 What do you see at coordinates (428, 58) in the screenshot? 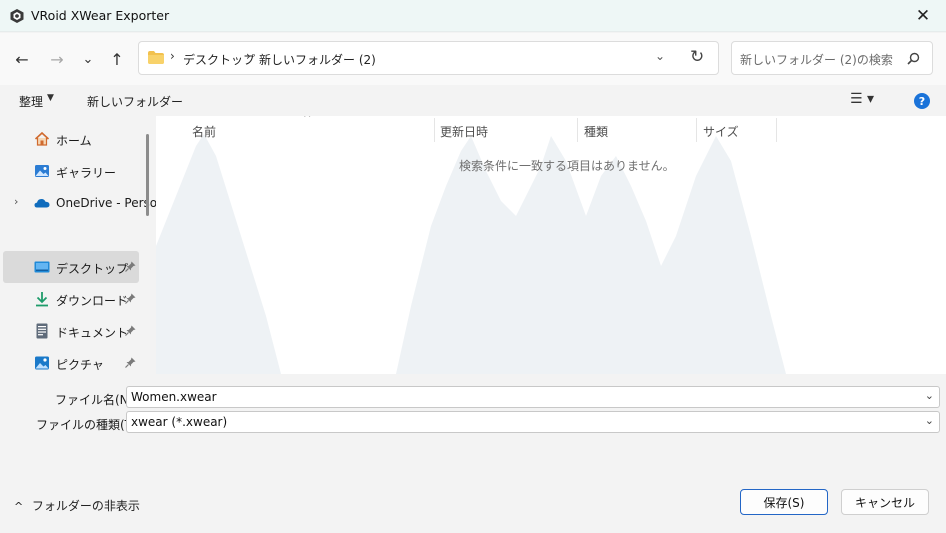
I see `address-bar: › デスクトップ › 新しいフォルダー (2) ⌄ ↻` at bounding box center [428, 58].